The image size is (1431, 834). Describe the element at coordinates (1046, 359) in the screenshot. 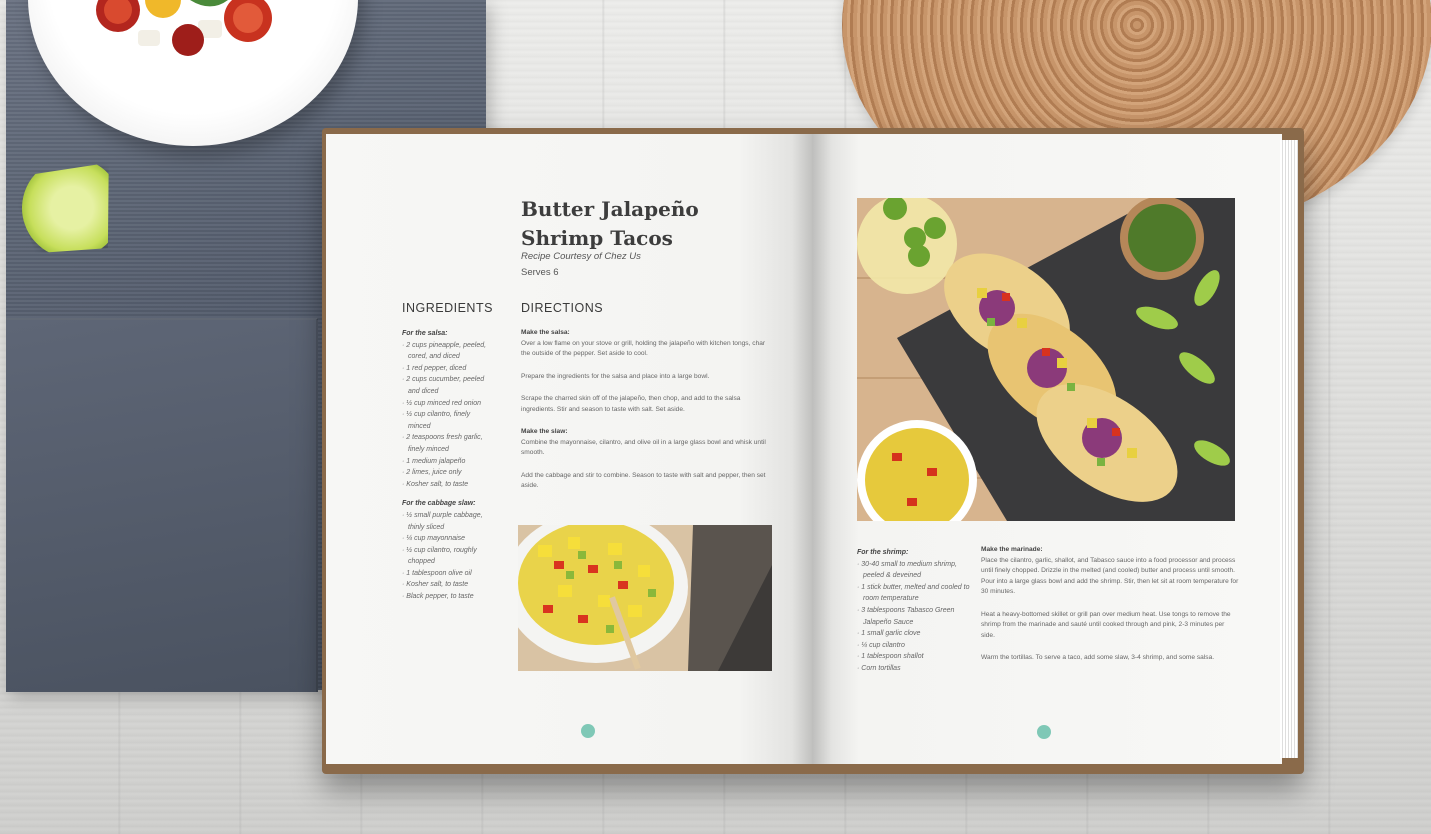

I see `tacos-photo` at that location.